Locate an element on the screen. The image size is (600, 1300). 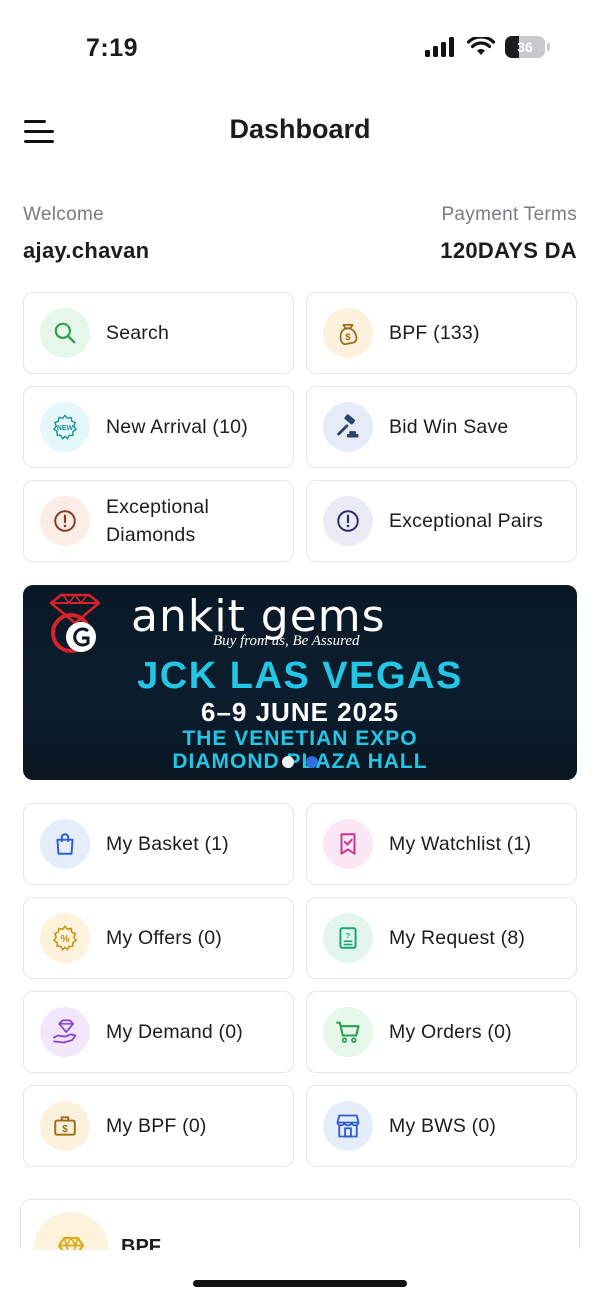
page-title: Dashboard is located at coordinates (300, 129).